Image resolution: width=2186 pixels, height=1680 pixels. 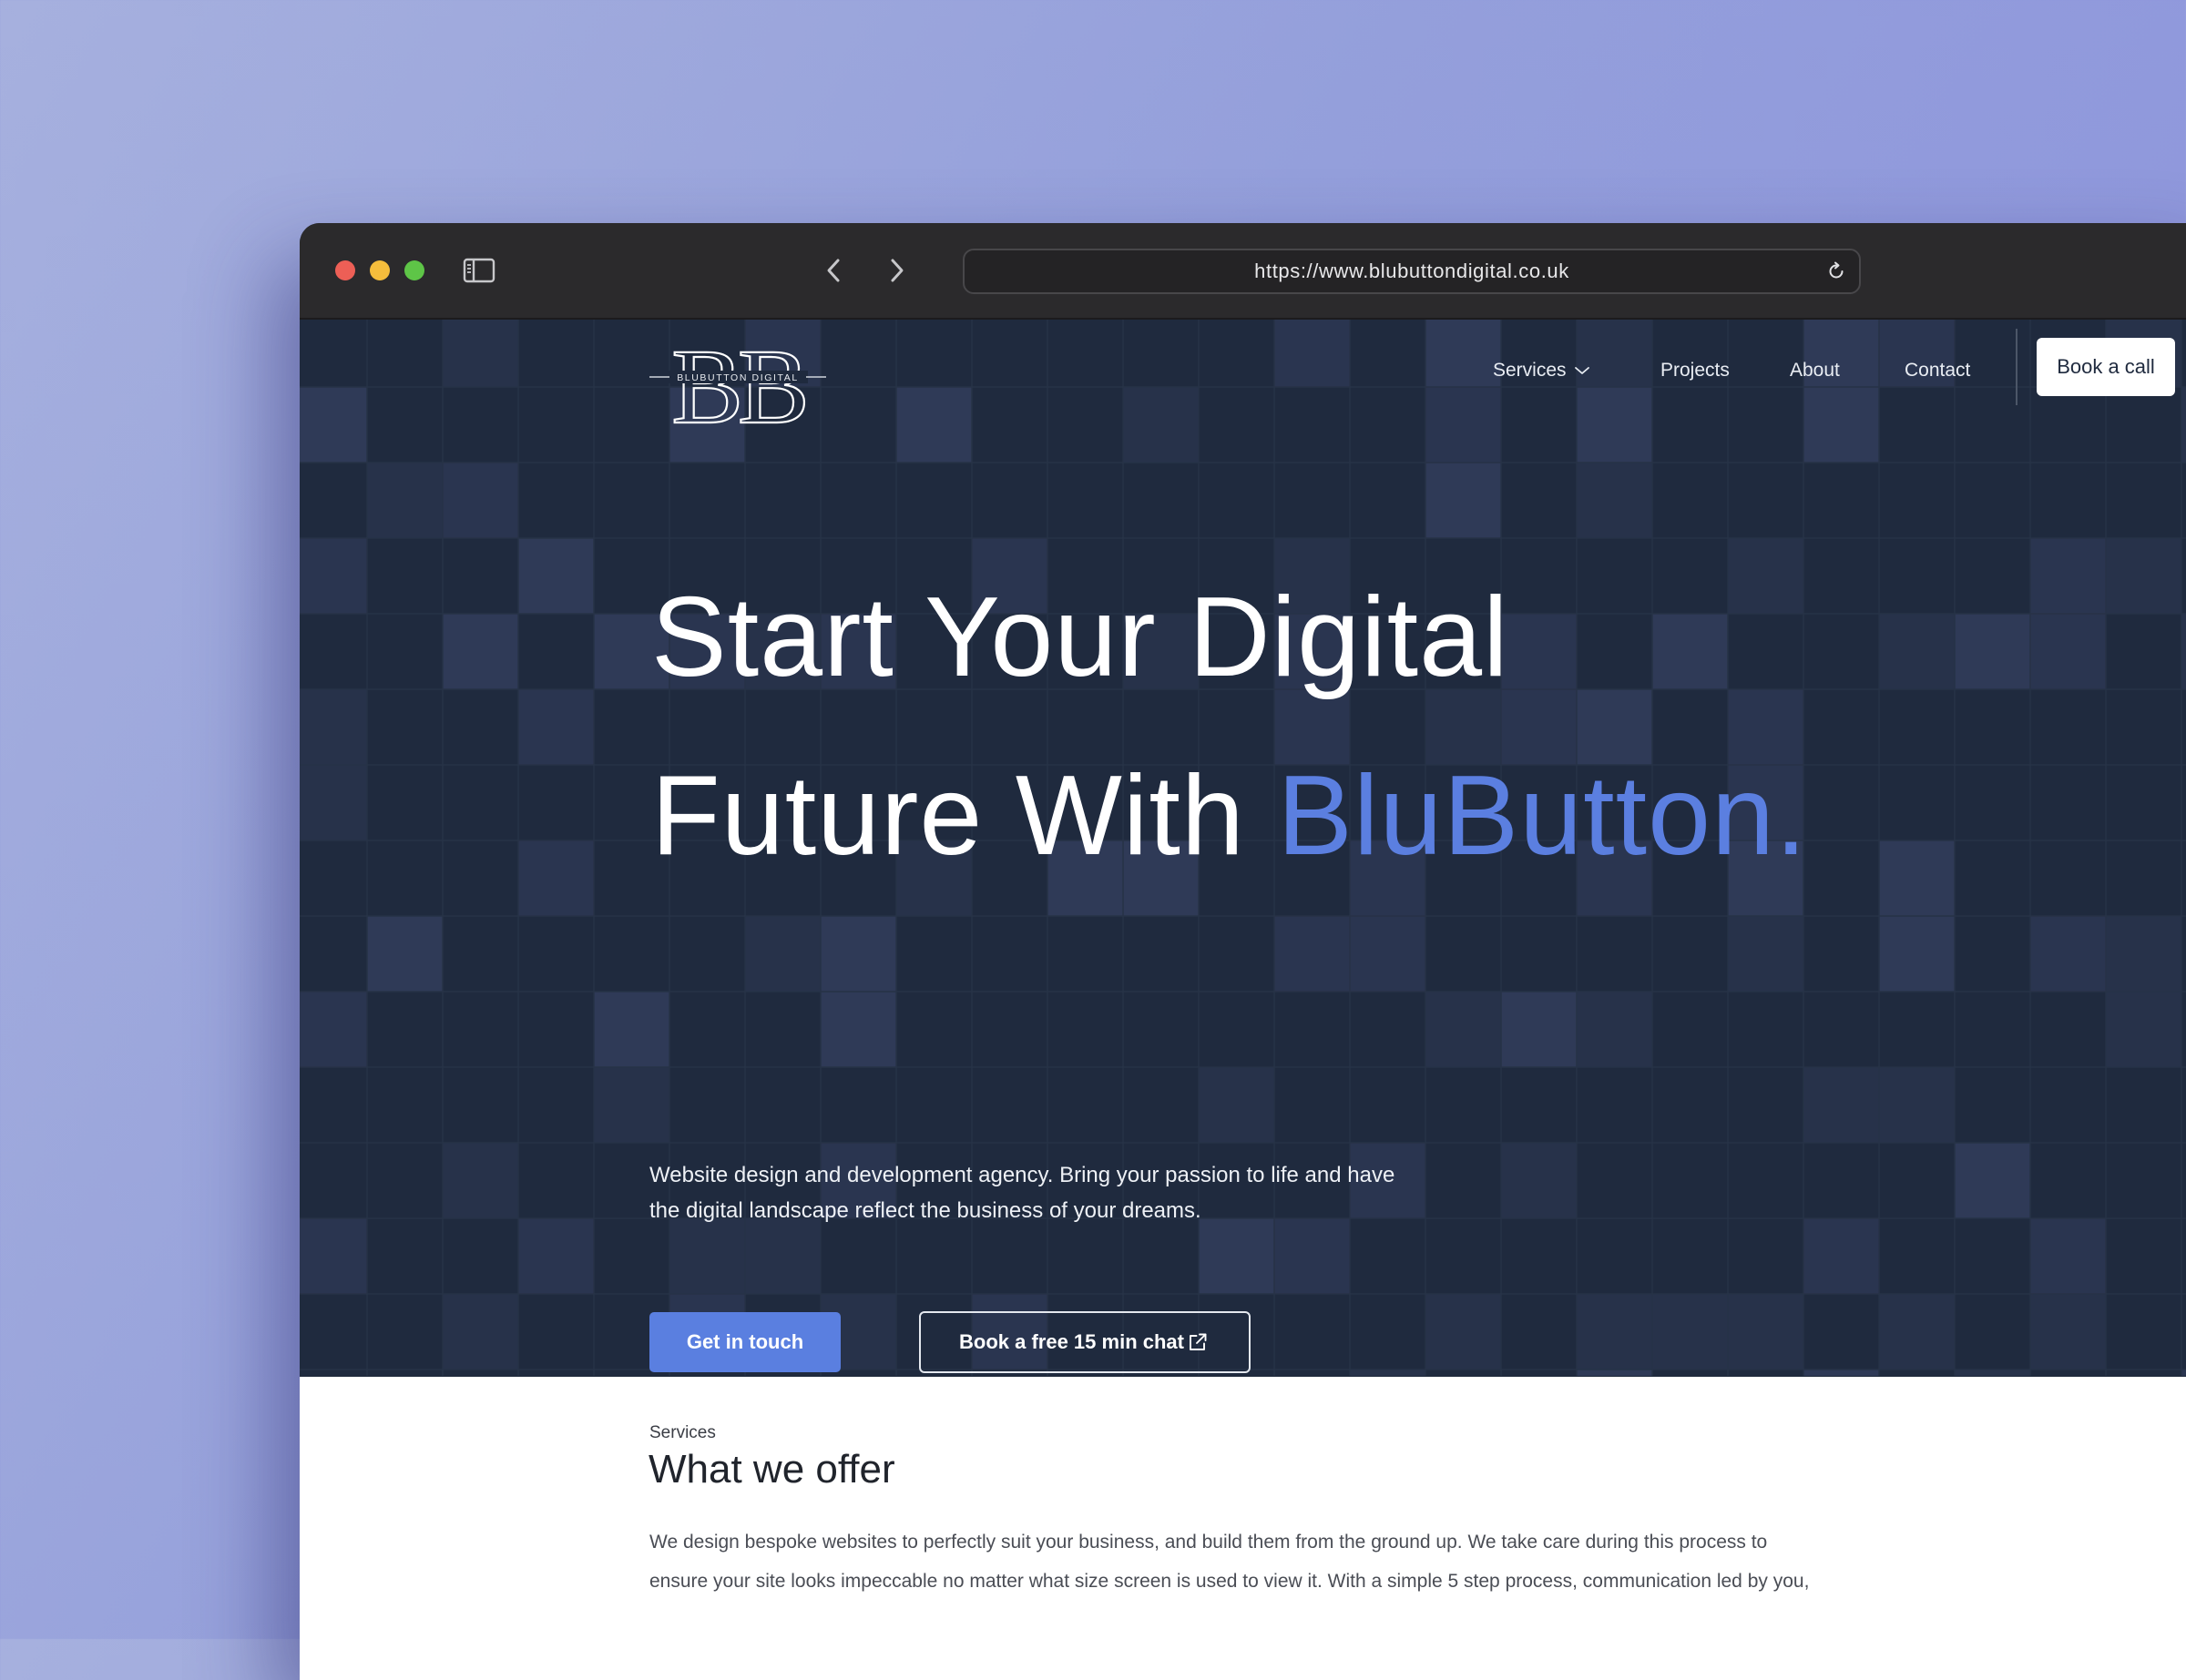 I want to click on browser-titlebar: https://www.blubuttondigital.co.uk, so click(x=1243, y=271).